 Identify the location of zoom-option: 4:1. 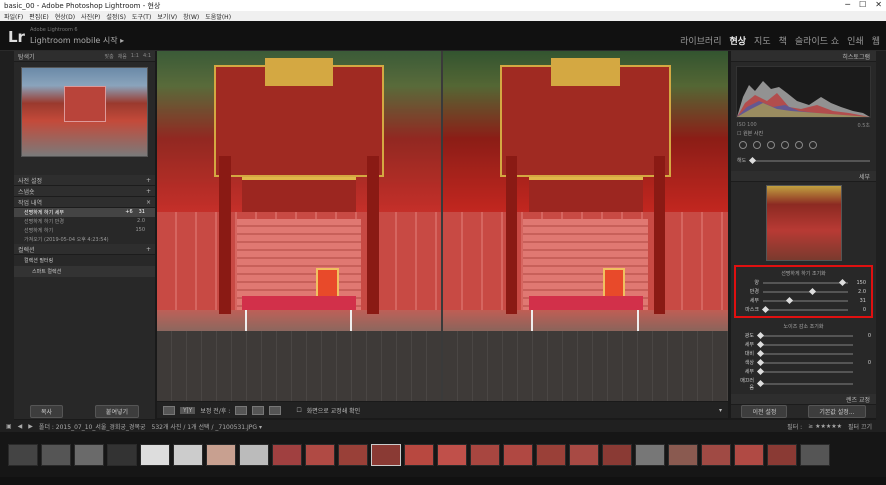
(147, 56).